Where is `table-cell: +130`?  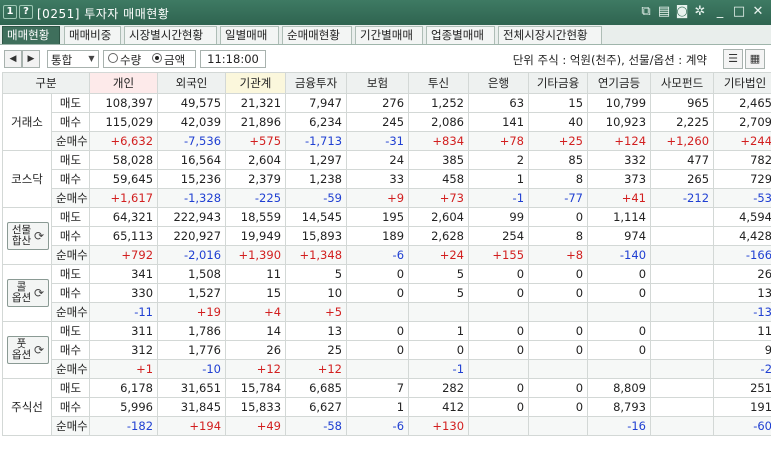
table-cell: +130 is located at coordinates (439, 426).